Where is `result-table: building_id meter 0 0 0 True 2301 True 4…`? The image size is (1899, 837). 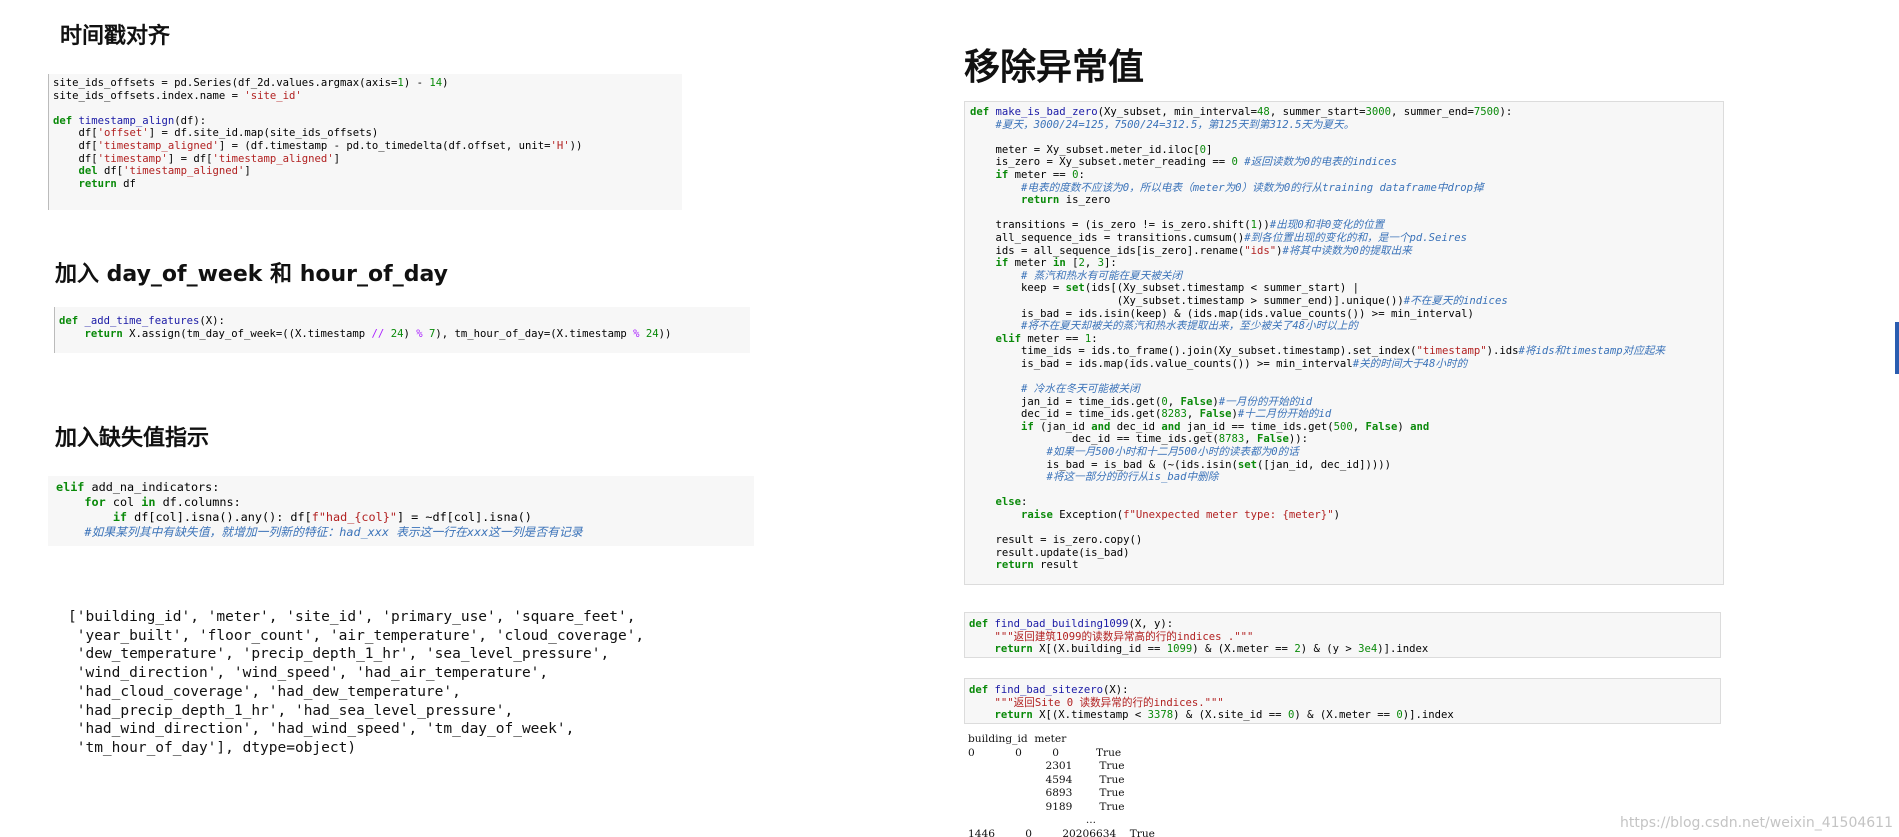
result-table: building_id meter 0 0 0 True 2301 True 4… is located at coordinates (1061, 785).